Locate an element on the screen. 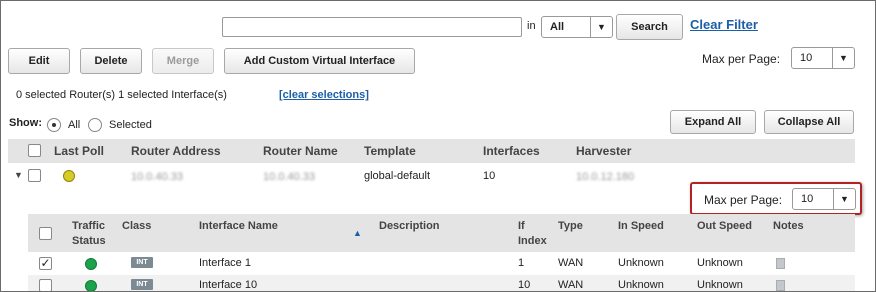 The image size is (876, 292). column-notes: Notes is located at coordinates (788, 226).